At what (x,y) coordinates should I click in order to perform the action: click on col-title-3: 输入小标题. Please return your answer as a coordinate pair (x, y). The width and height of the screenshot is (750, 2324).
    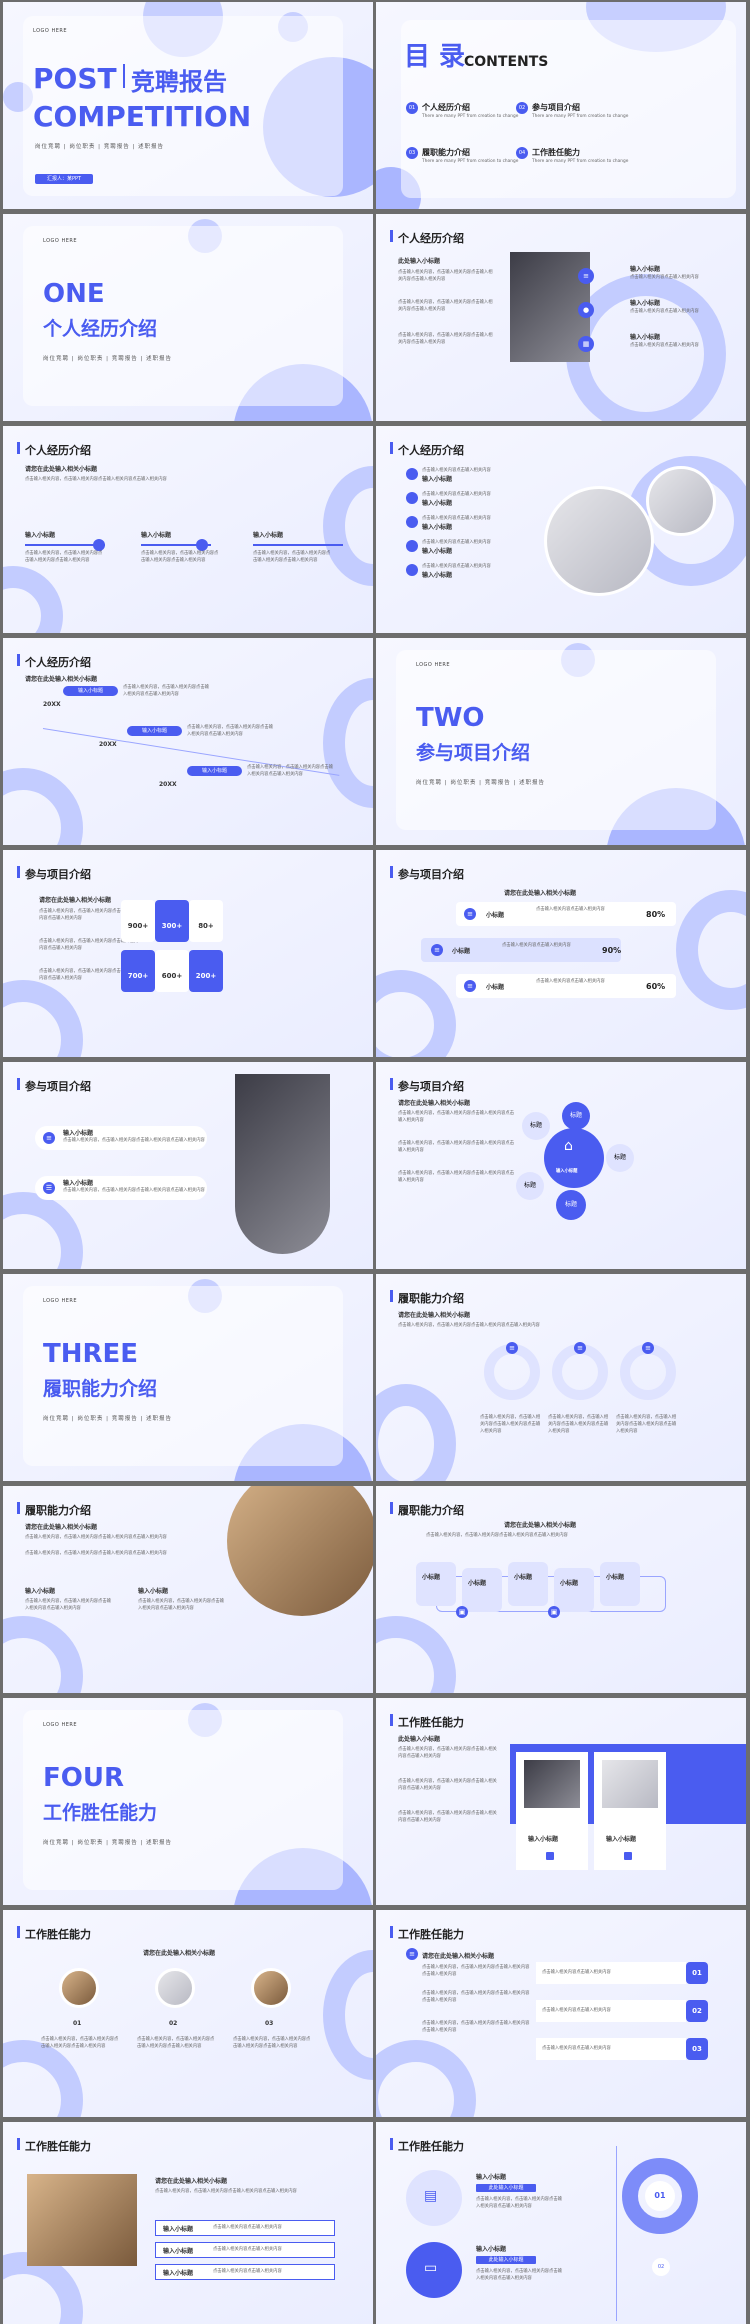
    Looking at the image, I should click on (268, 535).